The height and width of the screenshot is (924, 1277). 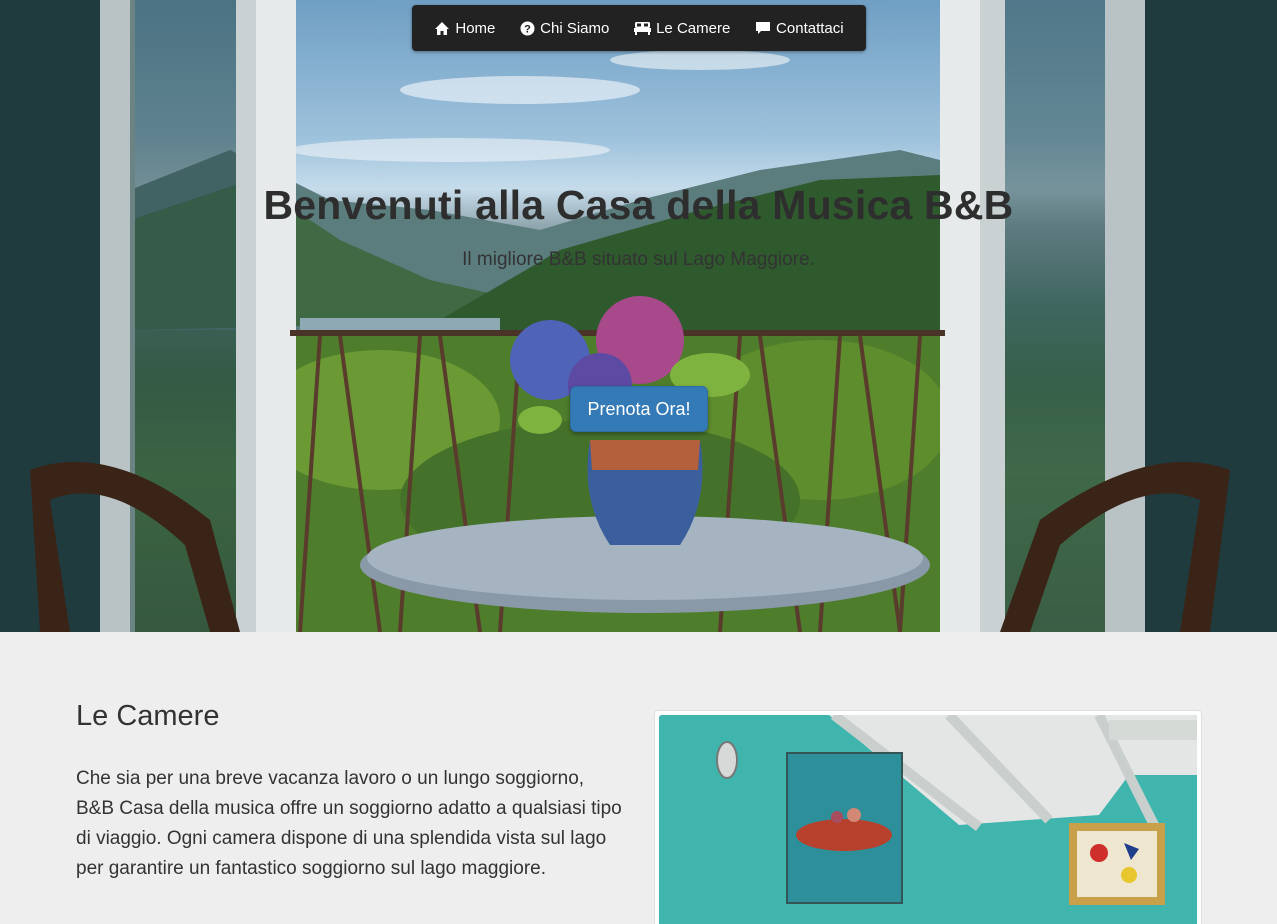 What do you see at coordinates (639, 409) in the screenshot?
I see `book-now-button: Prenota Ora!` at bounding box center [639, 409].